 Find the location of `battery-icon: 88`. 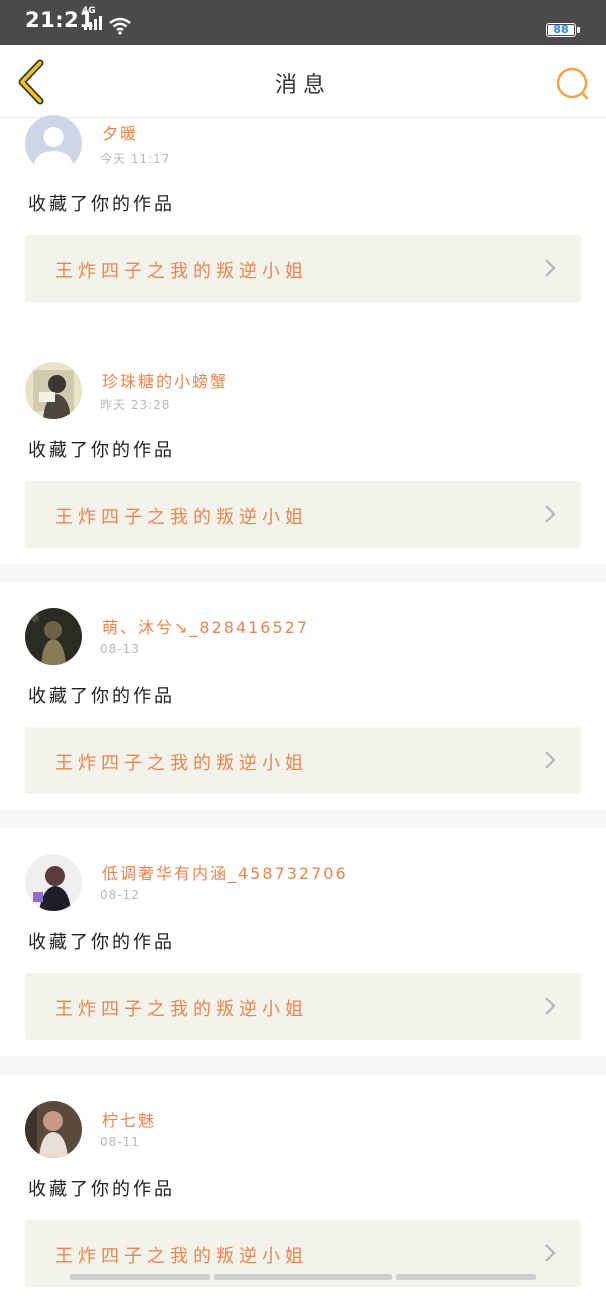

battery-icon: 88 is located at coordinates (563, 30).